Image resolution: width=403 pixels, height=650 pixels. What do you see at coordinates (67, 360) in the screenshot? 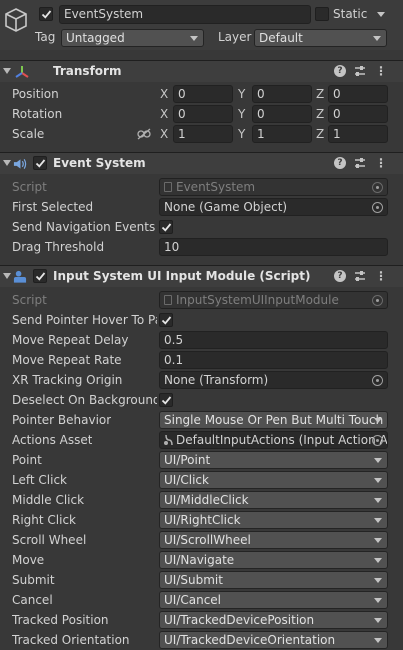
I see `move-rate-label: Move Repeat Rate` at bounding box center [67, 360].